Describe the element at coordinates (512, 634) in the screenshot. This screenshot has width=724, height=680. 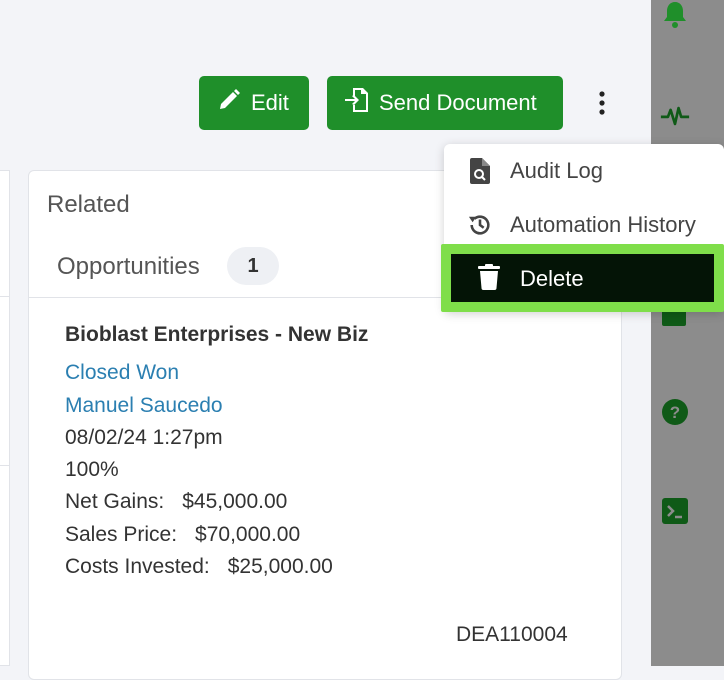
I see `record-id: DEA110004` at that location.